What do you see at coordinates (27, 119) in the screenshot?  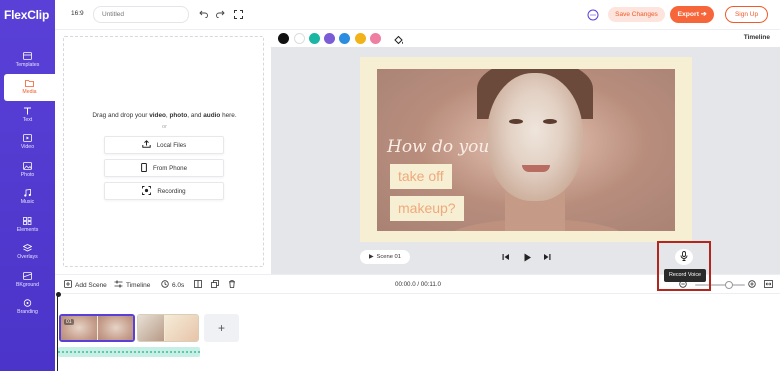 I see `sidebar-item-label: Text` at bounding box center [27, 119].